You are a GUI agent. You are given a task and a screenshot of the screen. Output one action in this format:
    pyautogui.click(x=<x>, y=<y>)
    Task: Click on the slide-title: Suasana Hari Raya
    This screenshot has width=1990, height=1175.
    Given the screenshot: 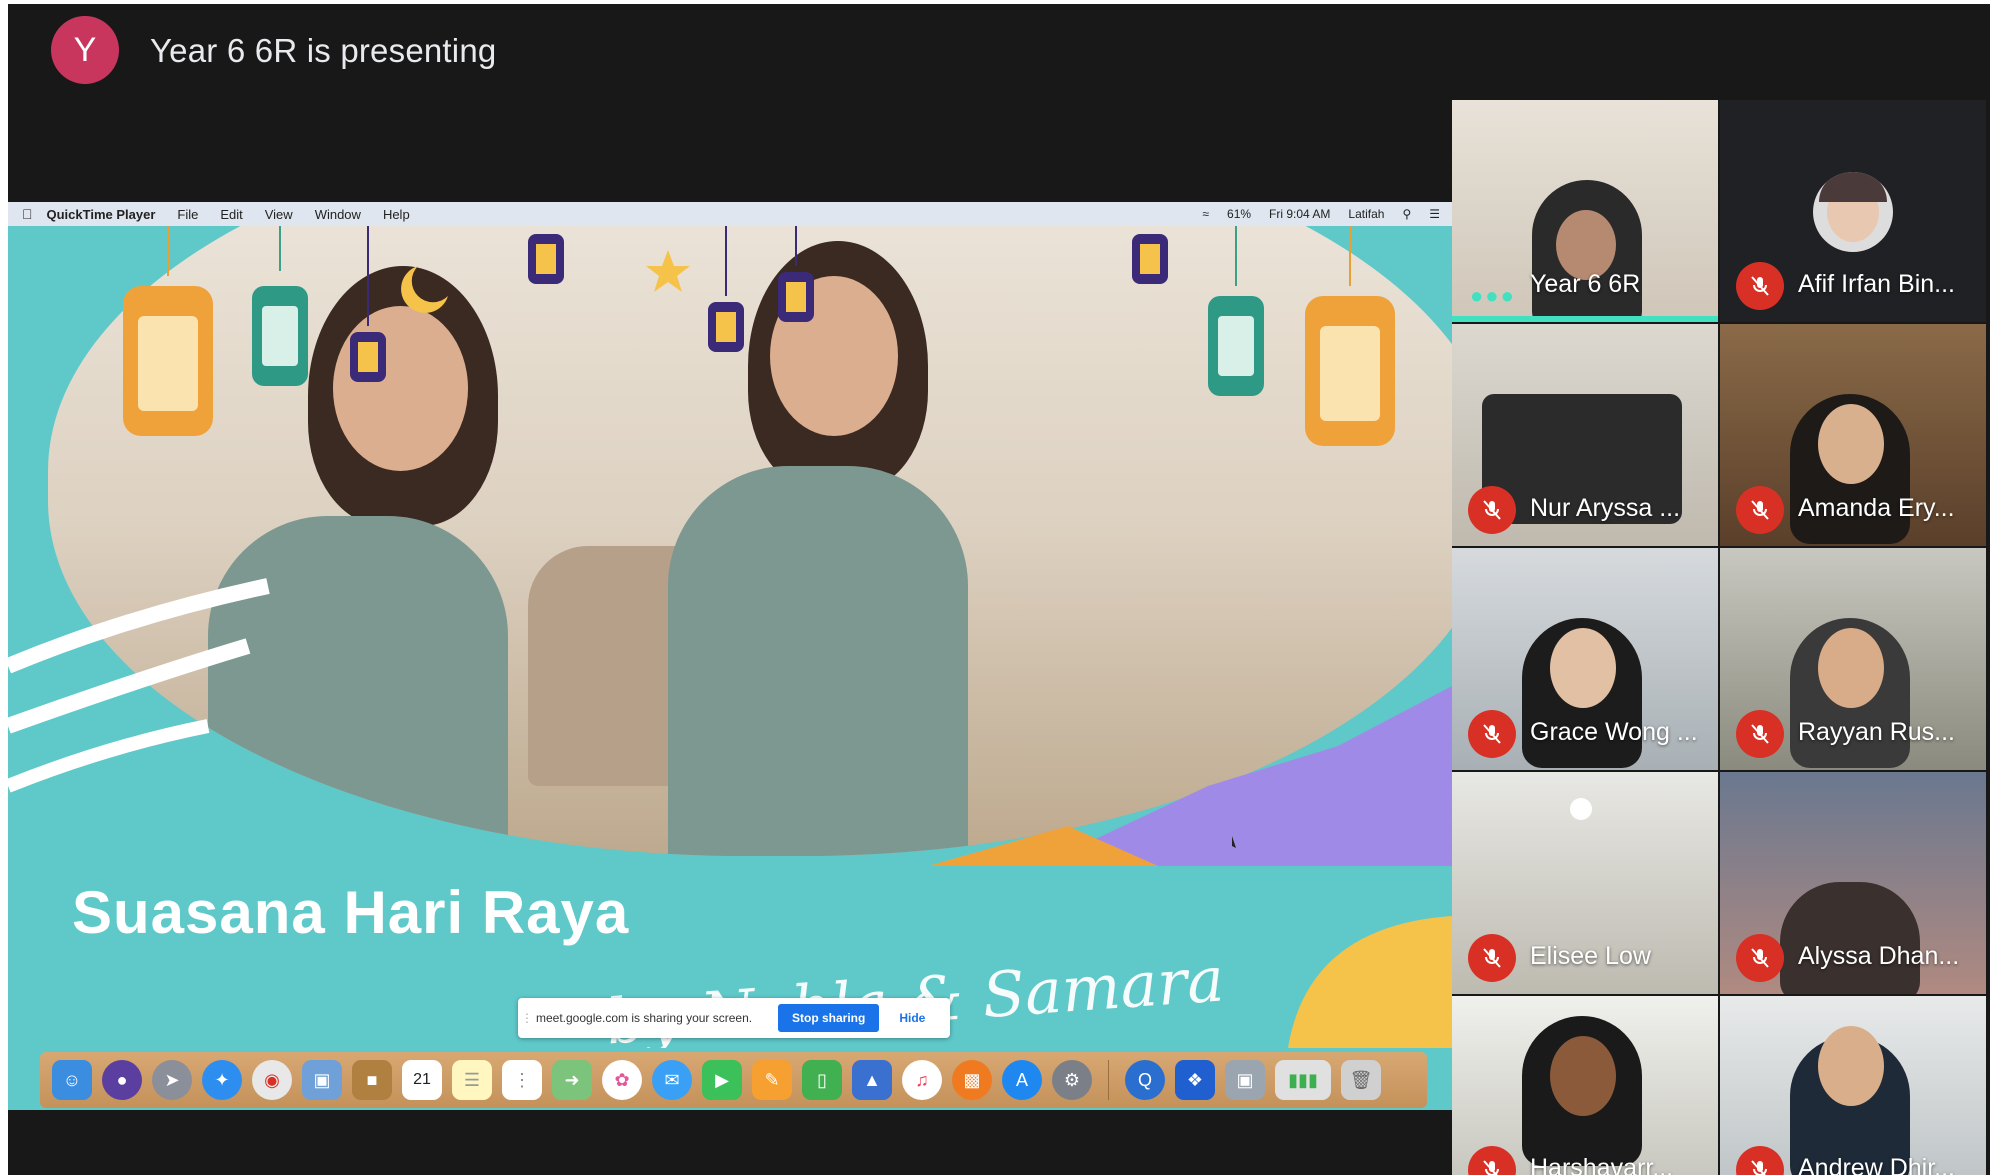 What is the action you would take?
    pyautogui.click(x=351, y=912)
    